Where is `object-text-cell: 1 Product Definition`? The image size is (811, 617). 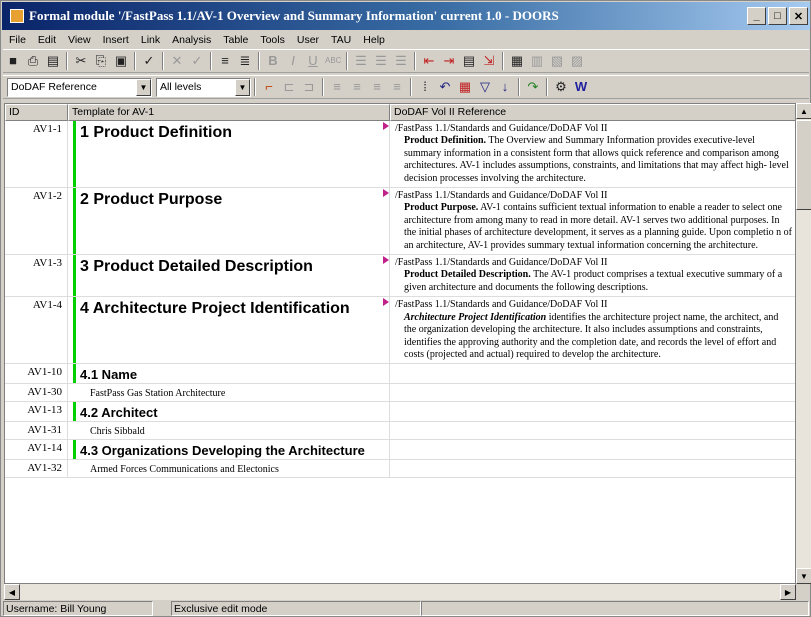
object-text-cell: 1 Product Definition is located at coordinates (229, 154).